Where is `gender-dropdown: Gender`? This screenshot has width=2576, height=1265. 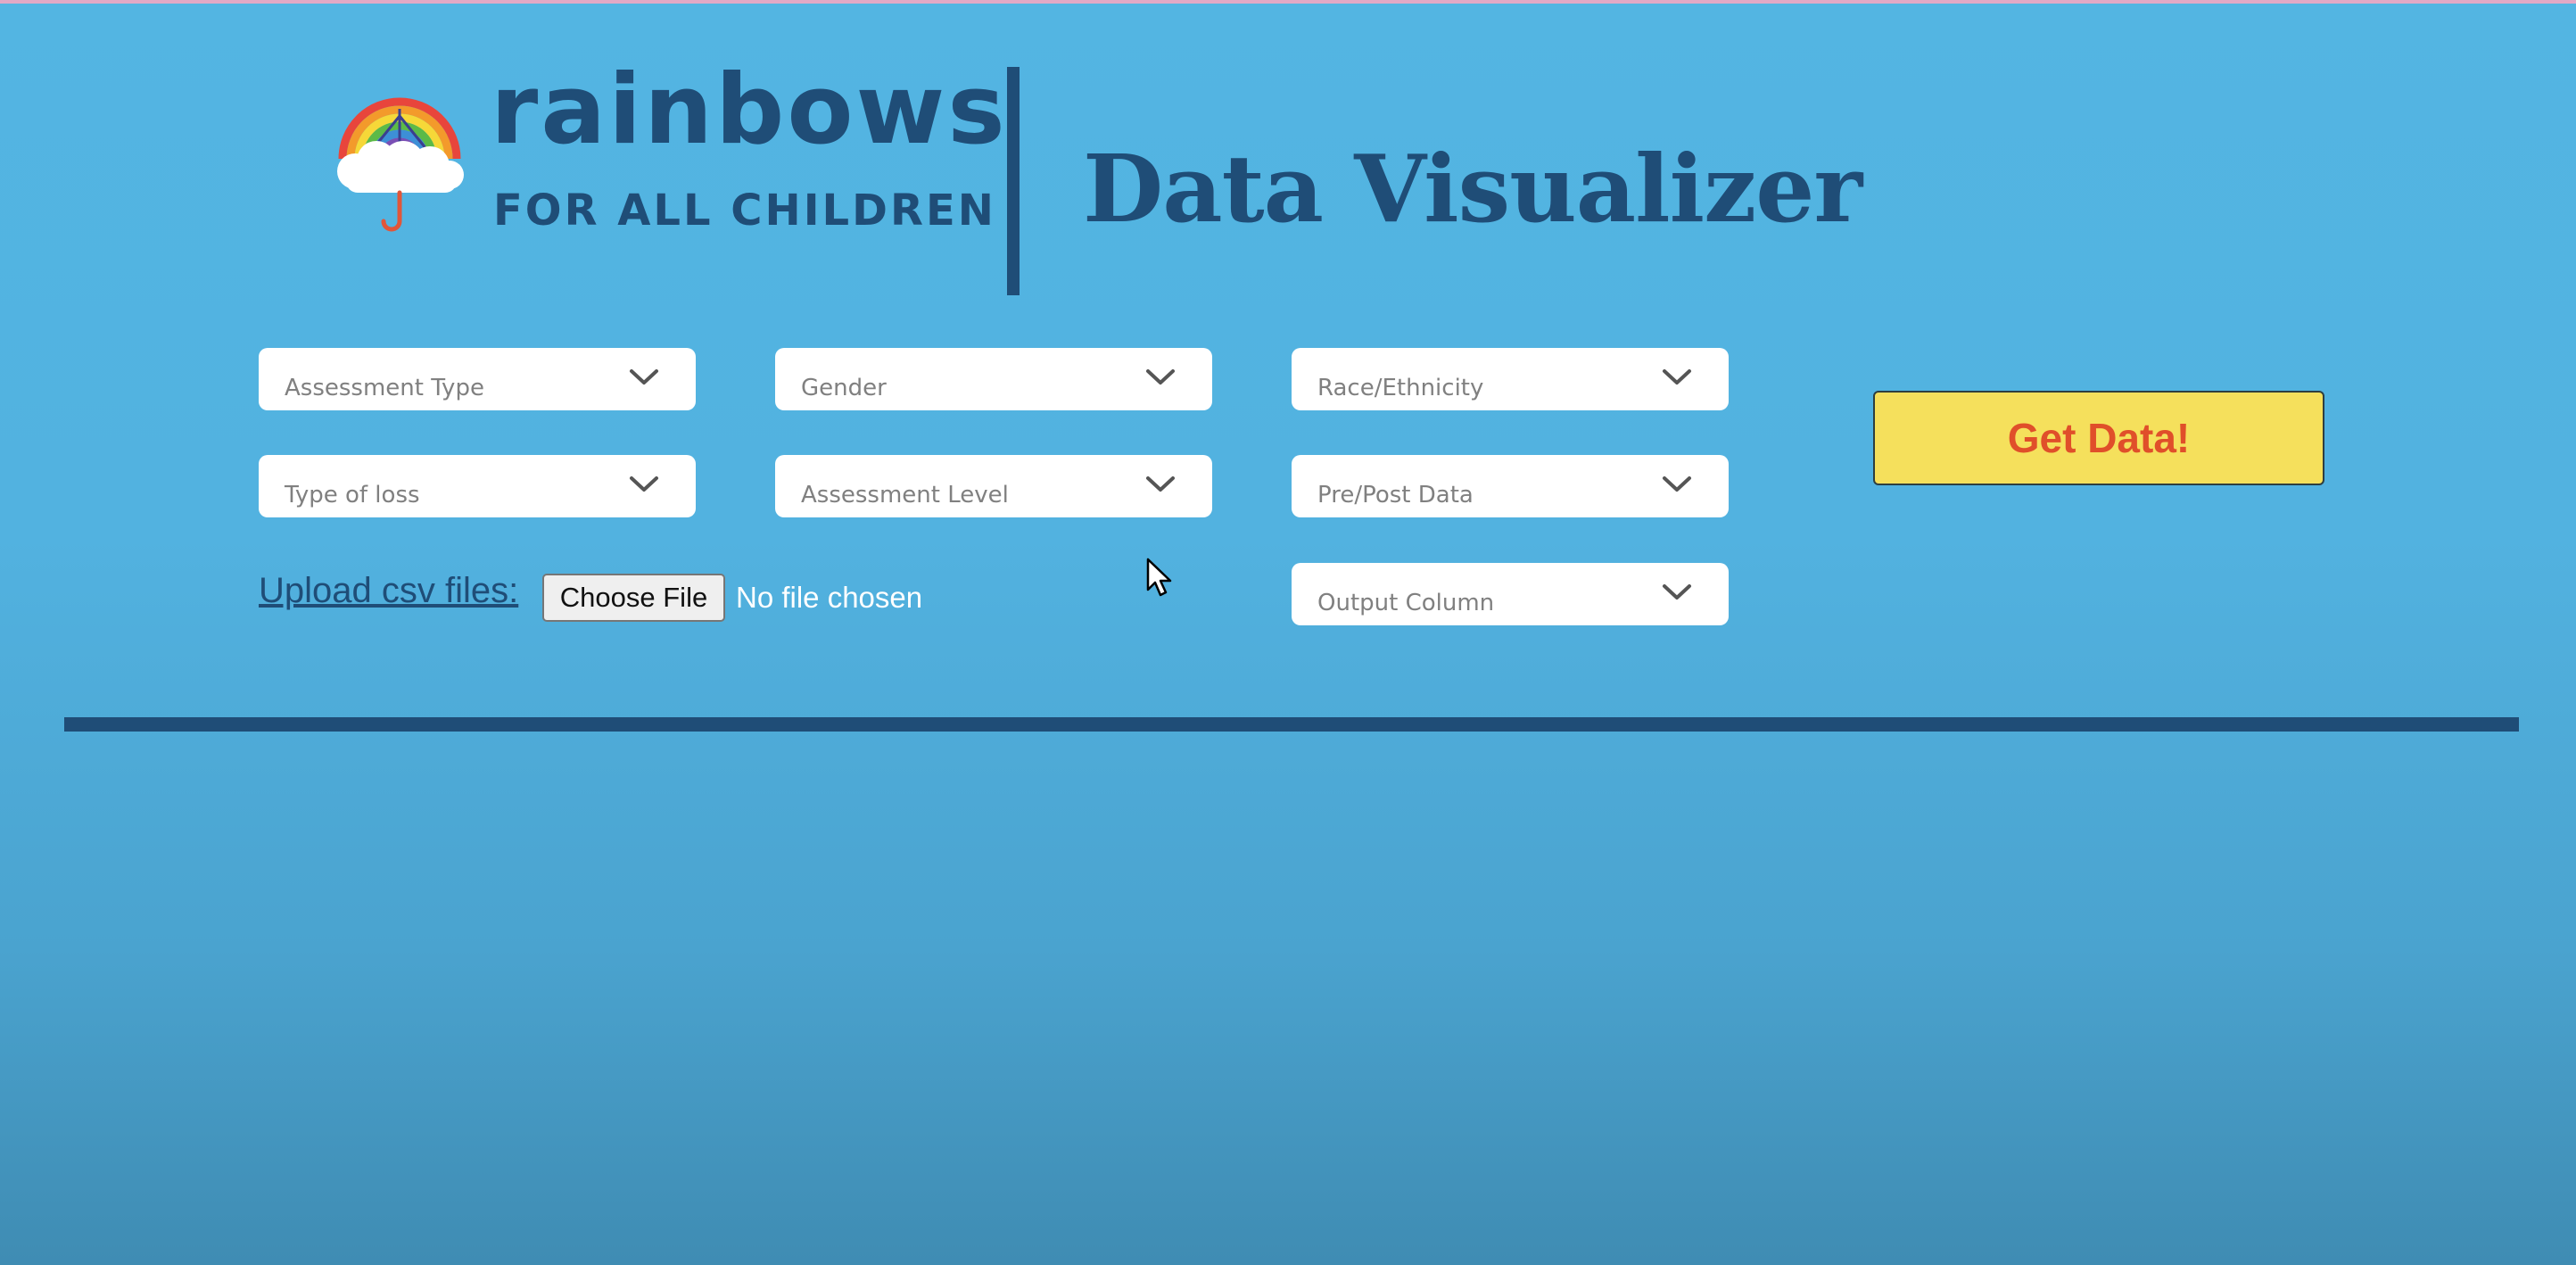 gender-dropdown: Gender is located at coordinates (994, 379).